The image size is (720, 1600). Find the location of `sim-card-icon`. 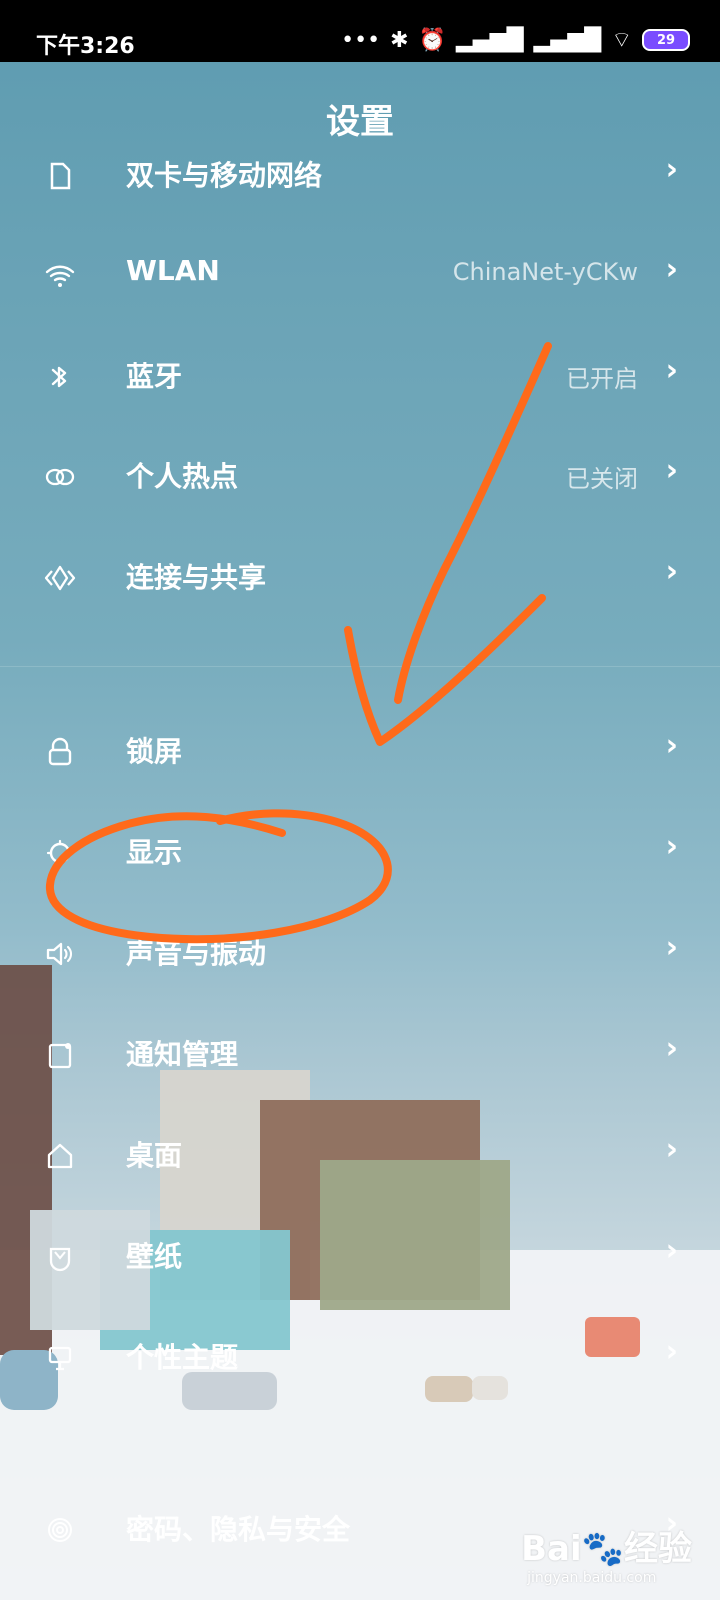

sim-card-icon is located at coordinates (60, 176).